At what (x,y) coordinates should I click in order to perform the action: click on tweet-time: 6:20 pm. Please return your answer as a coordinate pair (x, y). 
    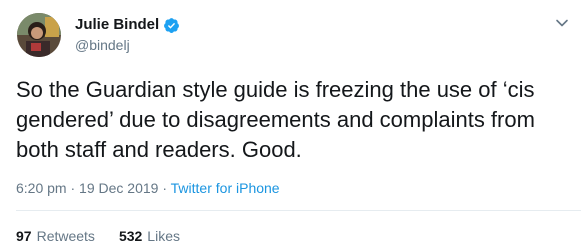
    Looking at the image, I should click on (41, 188).